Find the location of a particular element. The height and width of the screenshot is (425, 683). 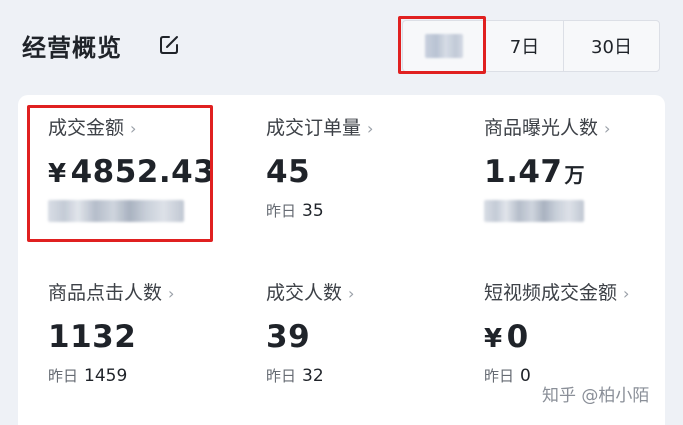

range-option-redacted is located at coordinates (444, 46).